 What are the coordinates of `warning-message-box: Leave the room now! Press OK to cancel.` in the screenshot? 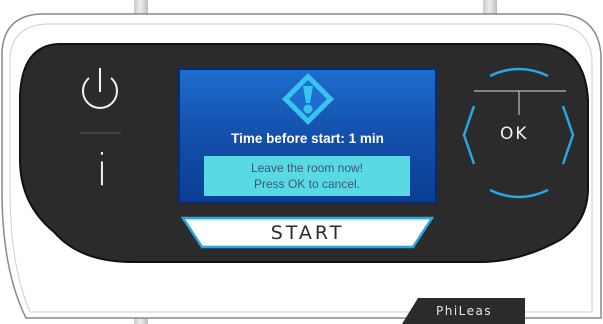 It's located at (307, 176).